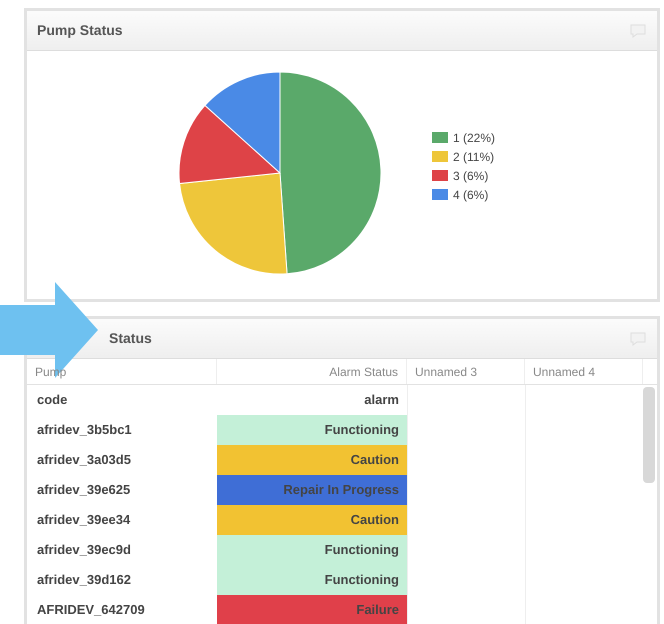 This screenshot has height=624, width=664. What do you see at coordinates (52, 400) in the screenshot?
I see `table-cell-text: code` at bounding box center [52, 400].